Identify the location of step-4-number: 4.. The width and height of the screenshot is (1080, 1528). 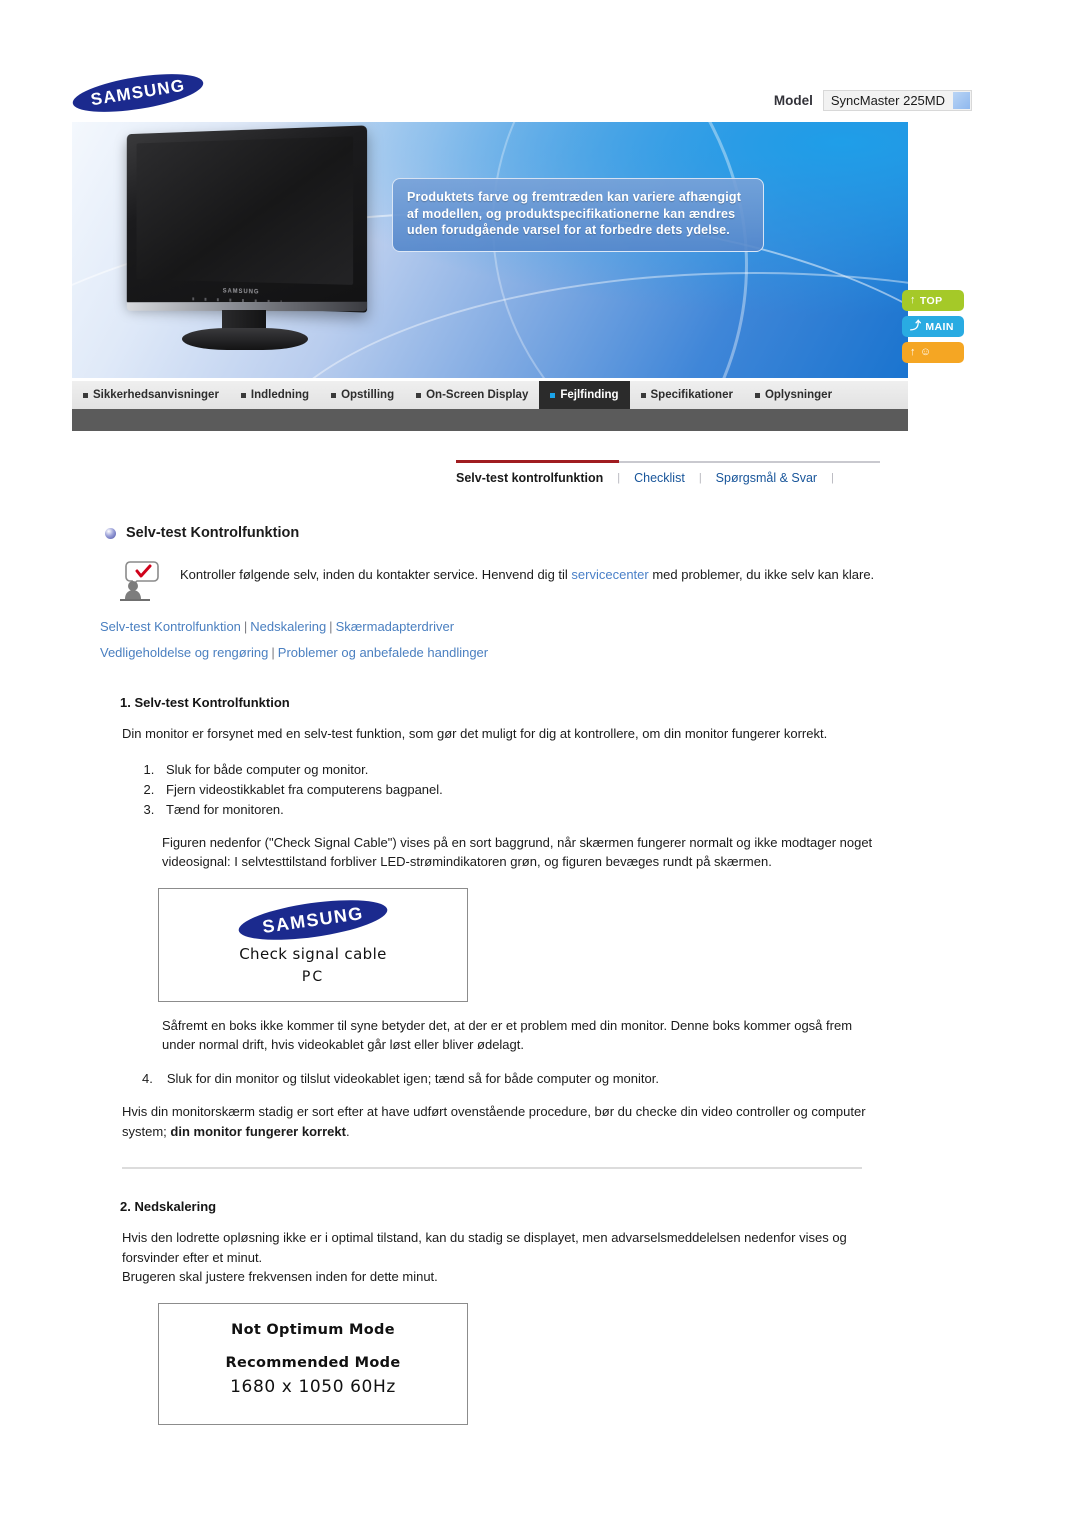
(147, 1078).